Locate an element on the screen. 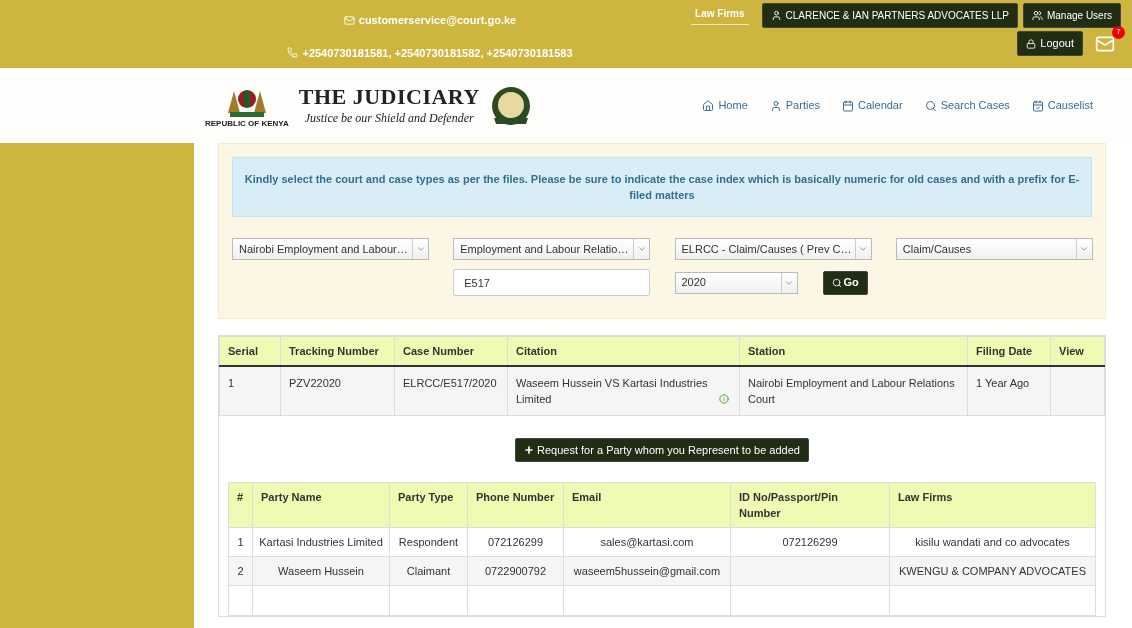 The width and height of the screenshot is (1132, 628). column-header: Serial is located at coordinates (250, 351).